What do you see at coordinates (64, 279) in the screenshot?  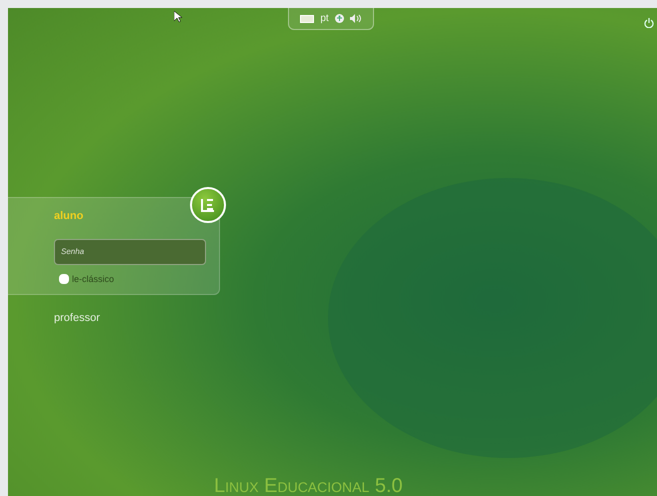 I see `checkbox` at bounding box center [64, 279].